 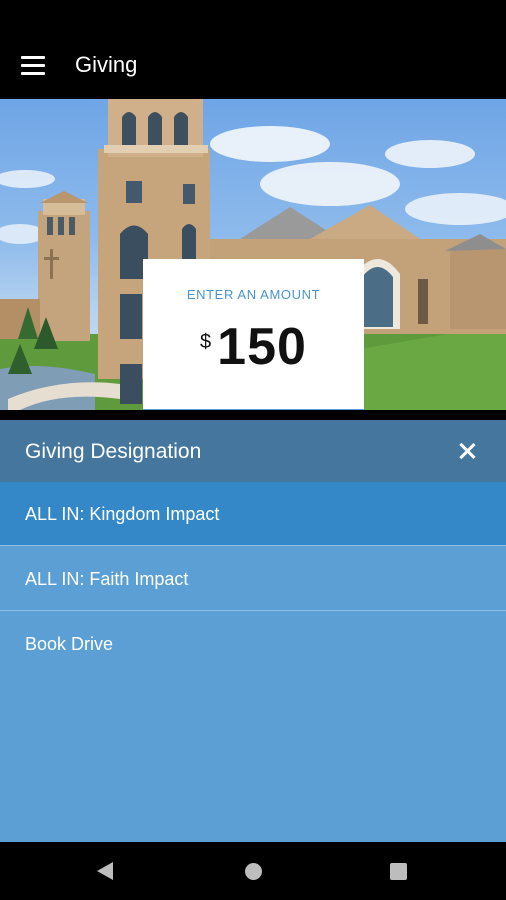 What do you see at coordinates (253, 294) in the screenshot?
I see `amount-label: ENTER AN AMOUNT` at bounding box center [253, 294].